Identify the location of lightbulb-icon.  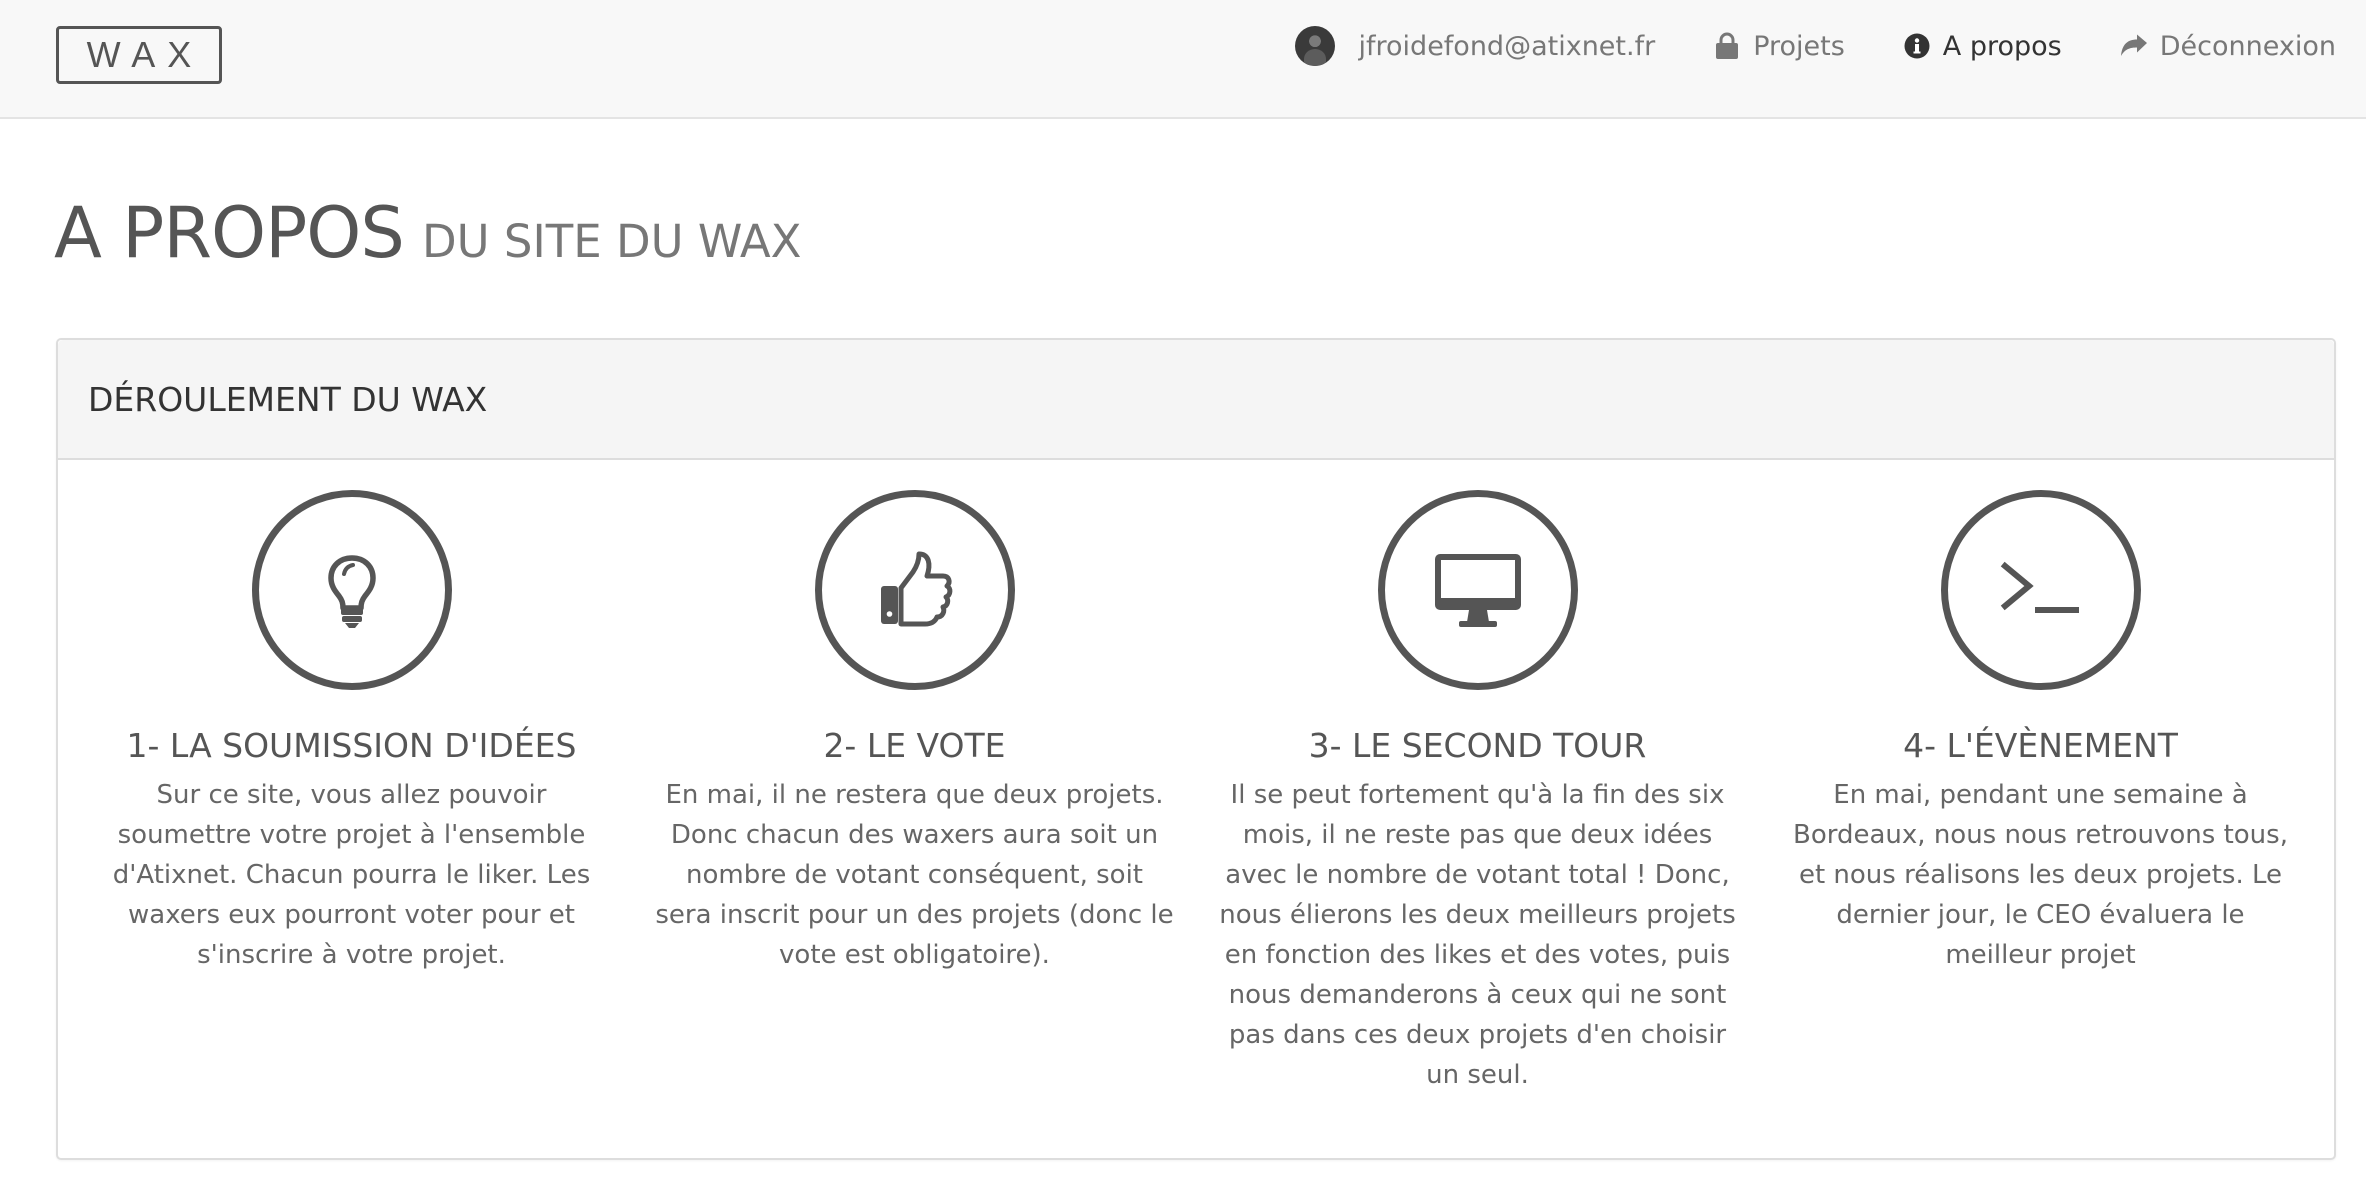
(351, 591).